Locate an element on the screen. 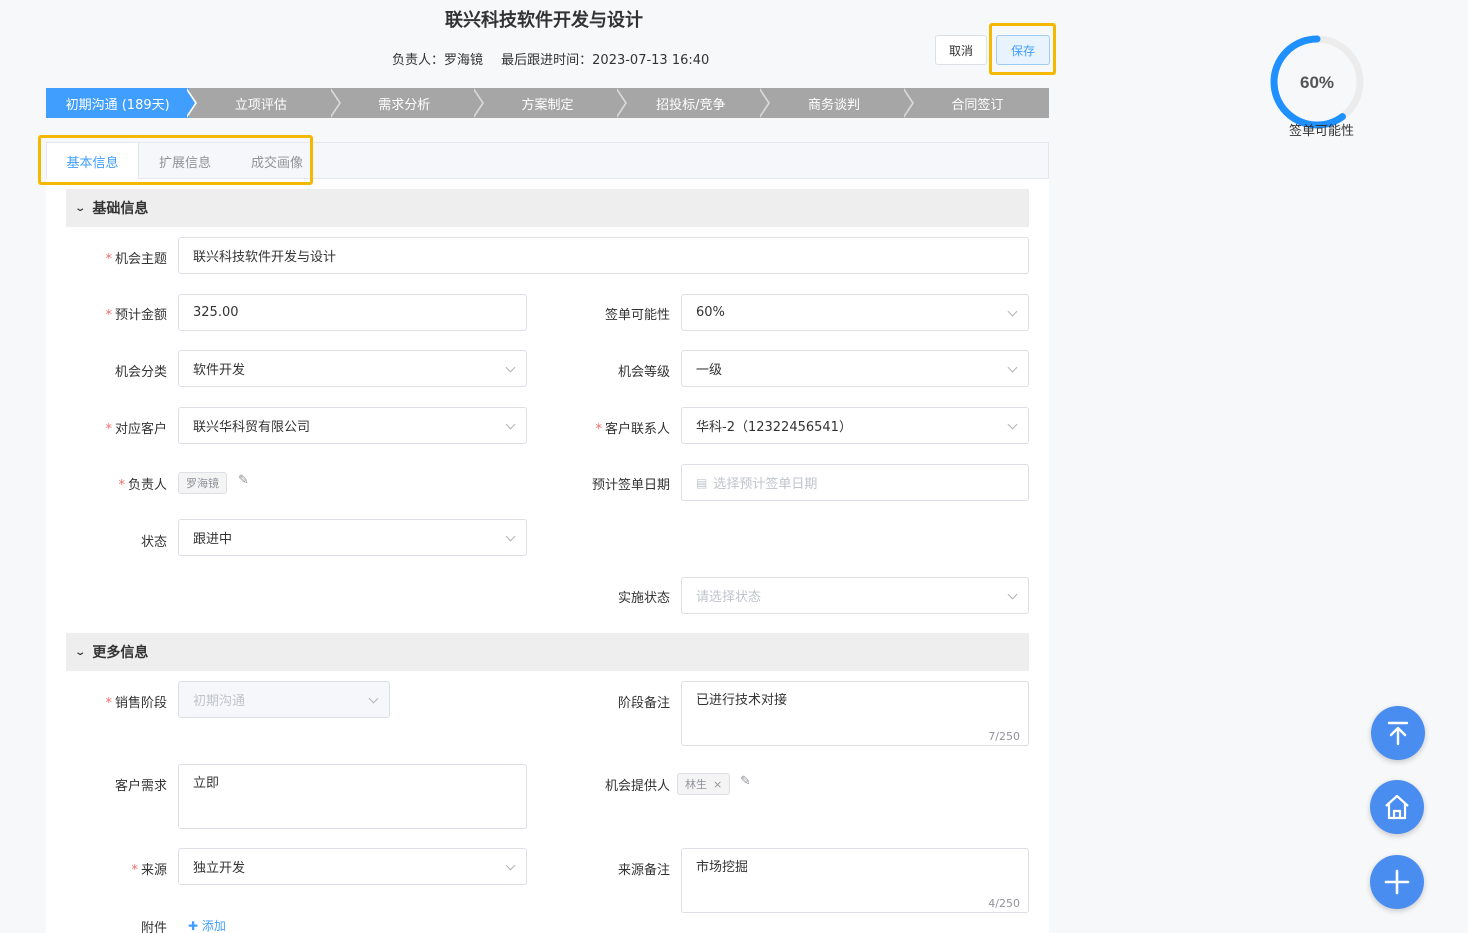 Image resolution: width=1468 pixels, height=933 pixels. step-project-evaluation: 立项评估 is located at coordinates (265, 103).